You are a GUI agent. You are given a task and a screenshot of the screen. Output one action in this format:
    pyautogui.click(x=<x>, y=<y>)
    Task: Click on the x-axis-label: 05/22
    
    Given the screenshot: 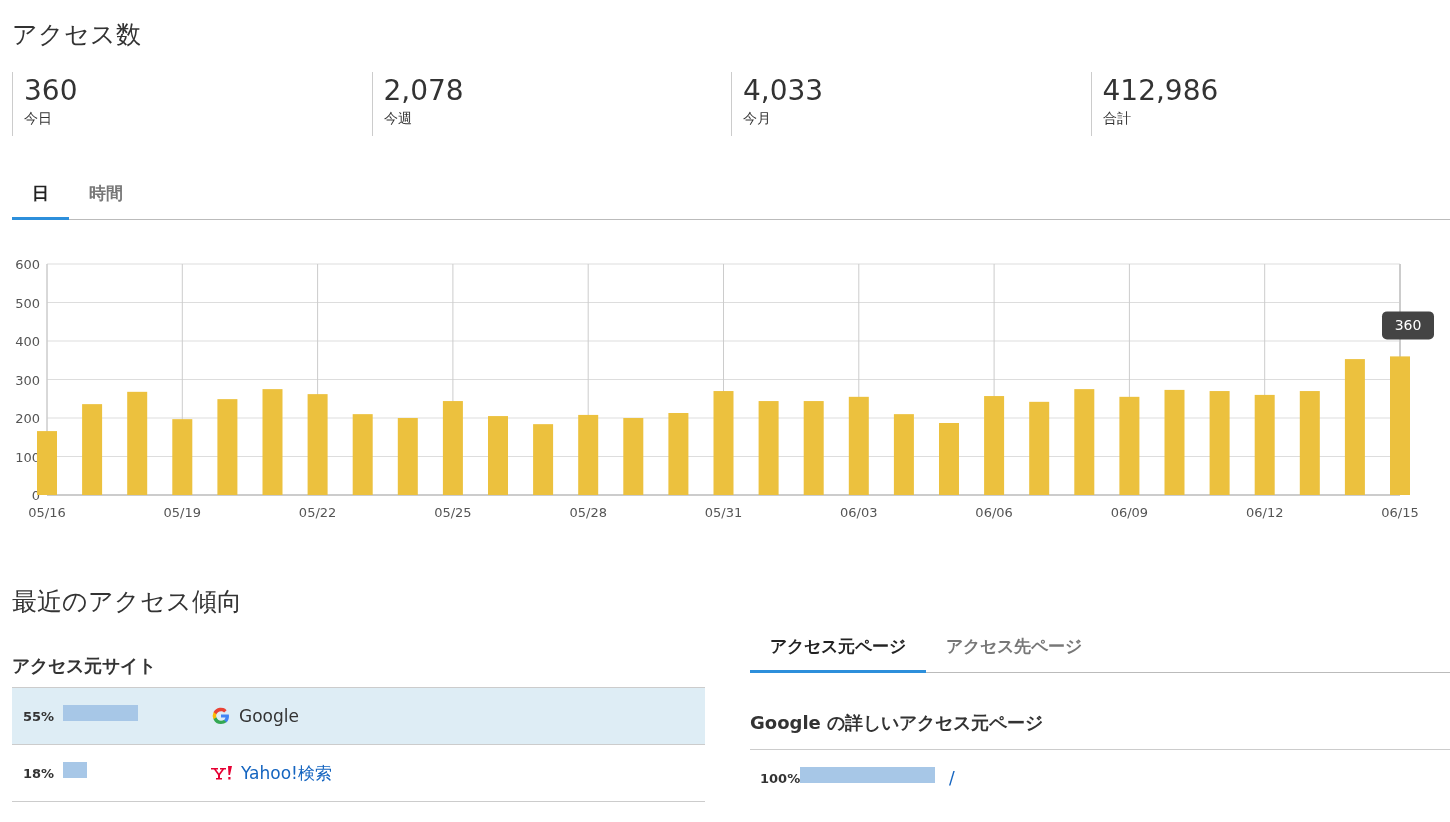 What is the action you would take?
    pyautogui.click(x=317, y=512)
    